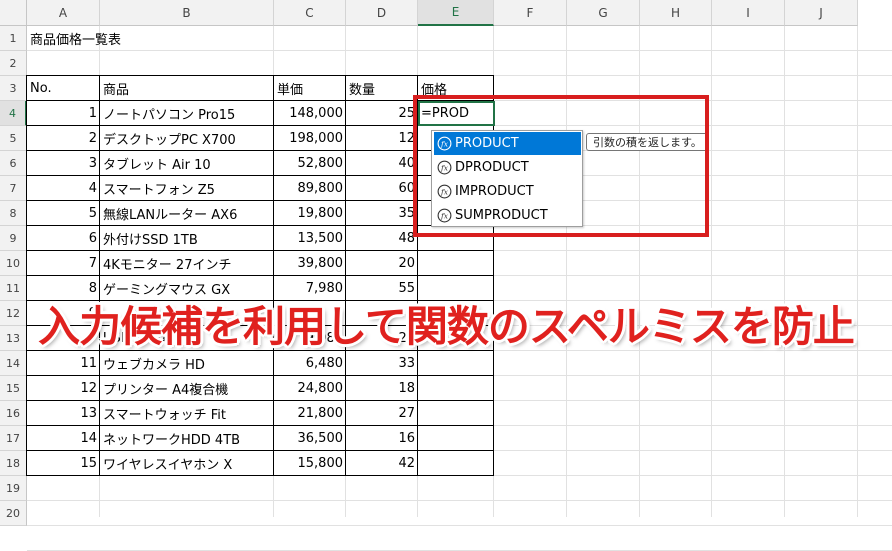  Describe the element at coordinates (382, 263) in the screenshot. I see `cell-quantity: 20` at that location.